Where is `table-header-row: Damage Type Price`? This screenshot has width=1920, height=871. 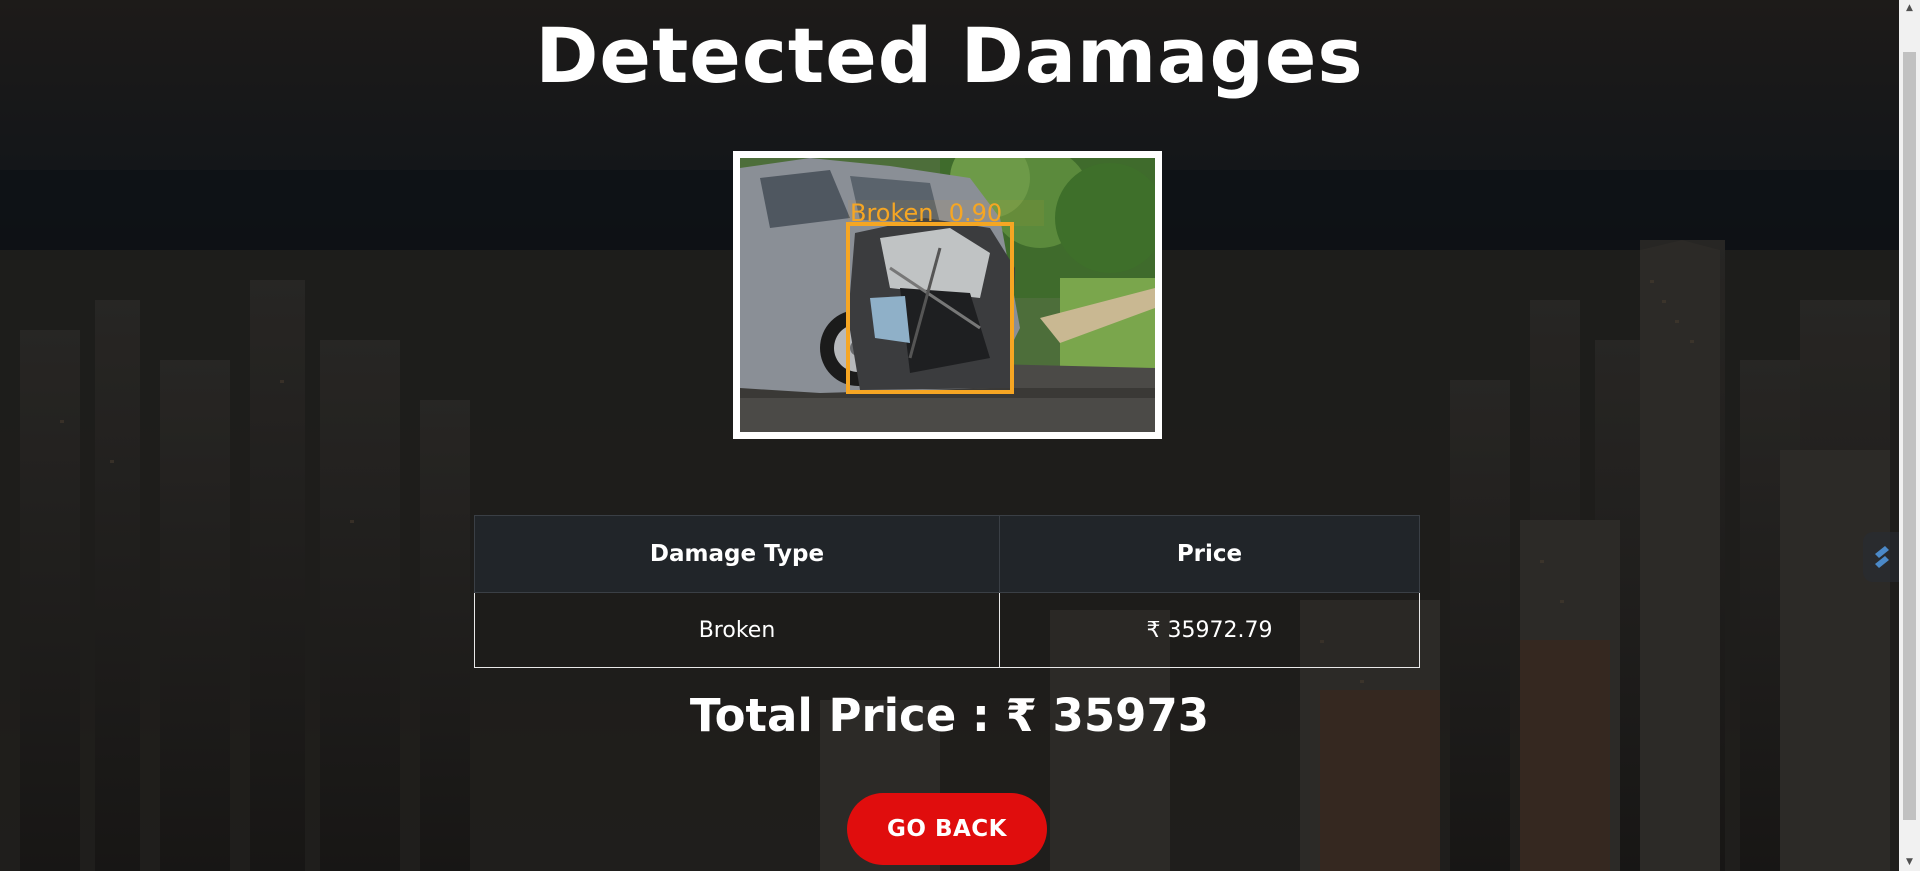
table-header-row: Damage Type Price is located at coordinates (947, 554).